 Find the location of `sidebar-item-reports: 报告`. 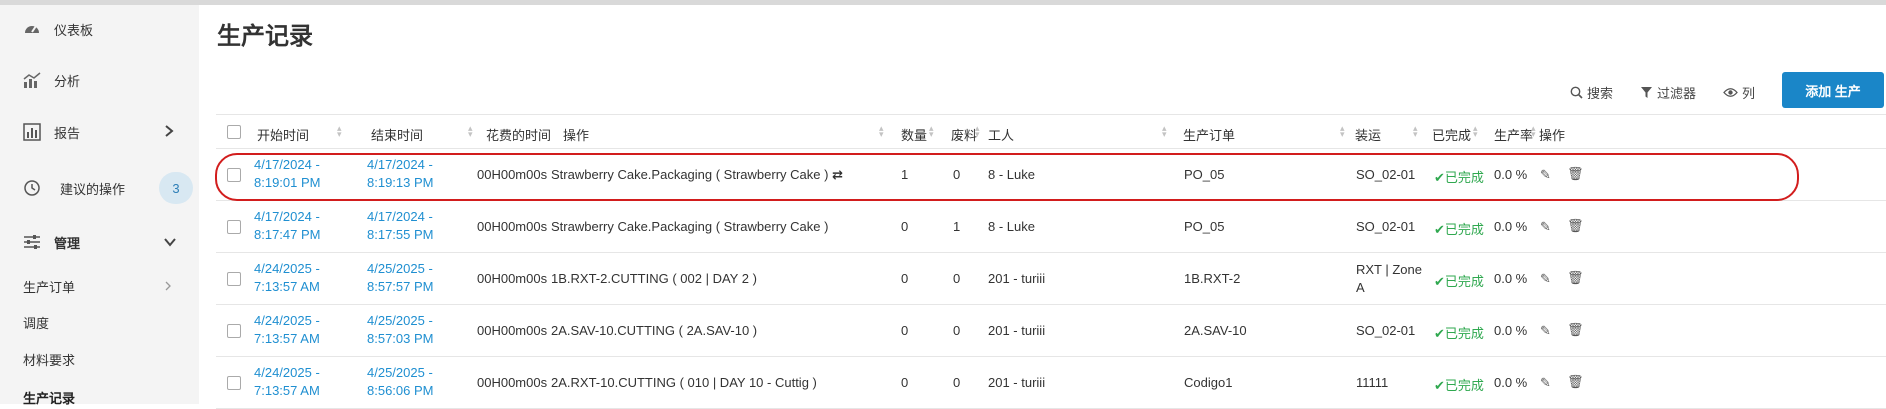

sidebar-item-reports: 报告 is located at coordinates (99, 132).